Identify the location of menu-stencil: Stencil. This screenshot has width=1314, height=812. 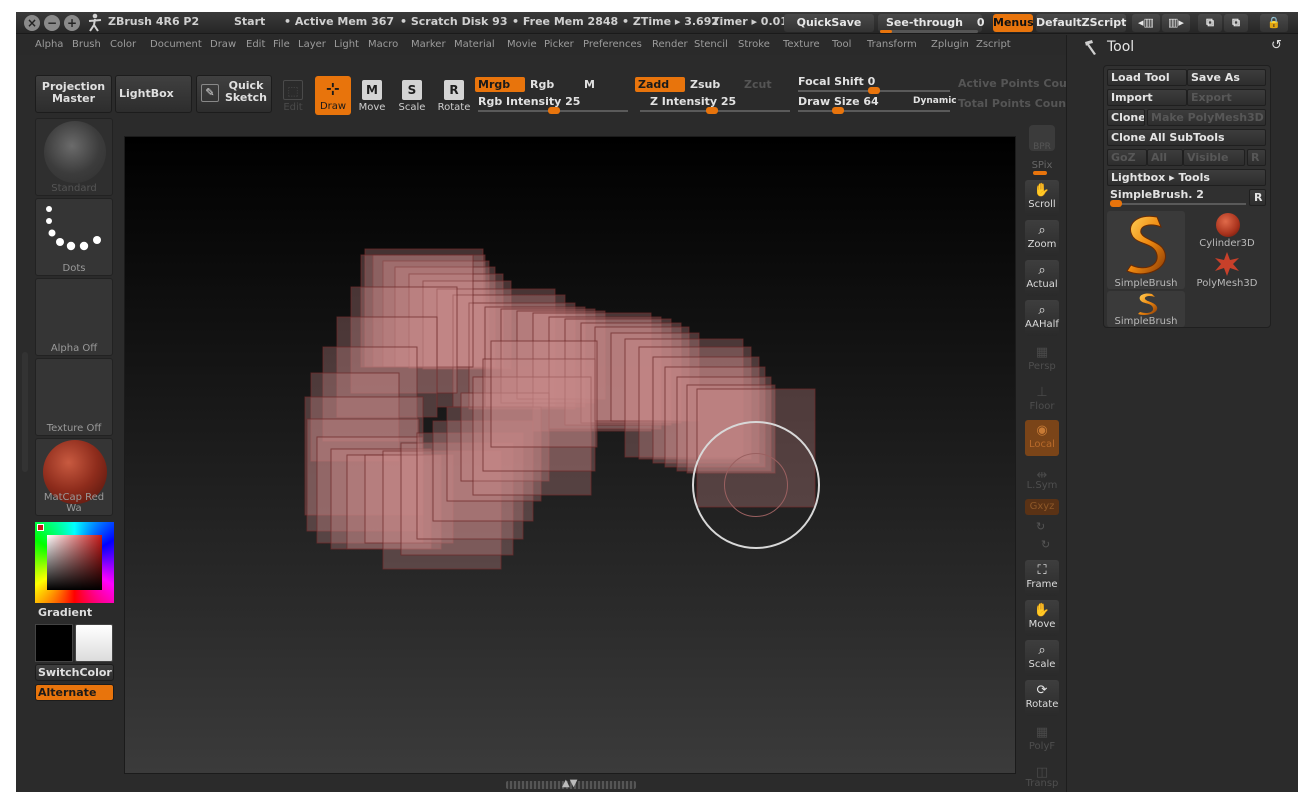
(711, 44).